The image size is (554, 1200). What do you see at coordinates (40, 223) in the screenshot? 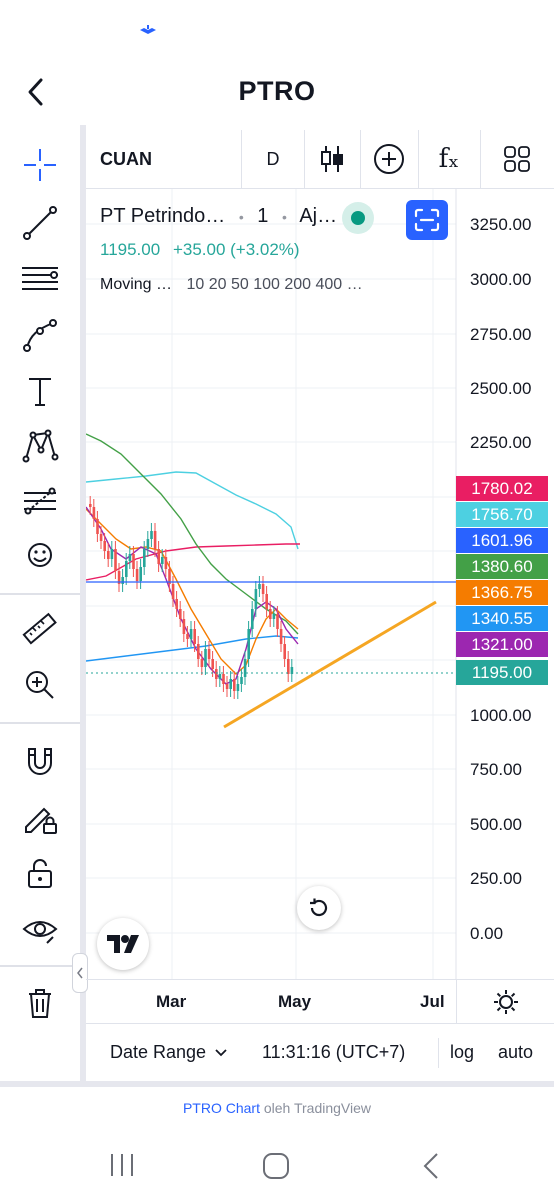
I see `trend-line-tool` at bounding box center [40, 223].